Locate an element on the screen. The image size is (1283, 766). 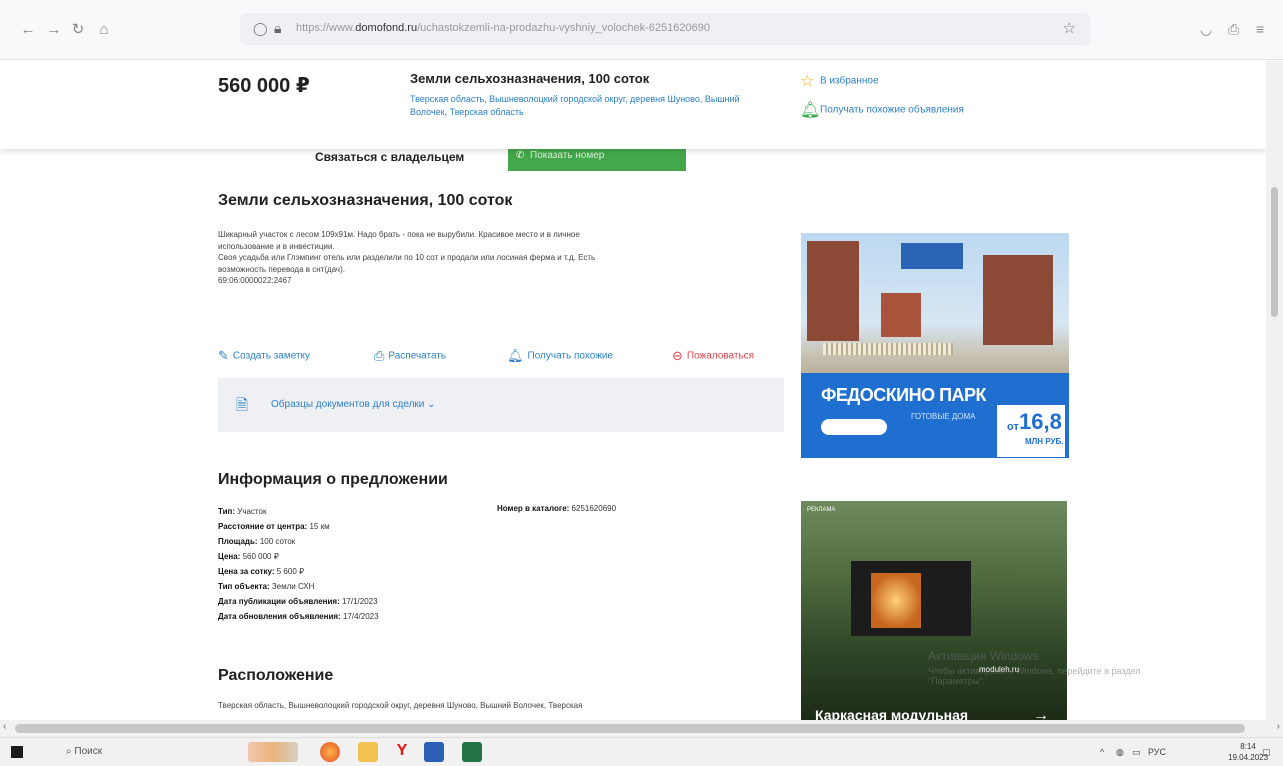
taskbar-search: ⌕ Поиск is located at coordinates (84, 751).